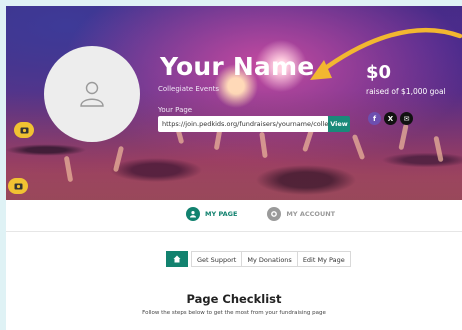 This screenshot has width=462, height=330. I want to click on tab-my-page-label: MY PAGE, so click(221, 214).